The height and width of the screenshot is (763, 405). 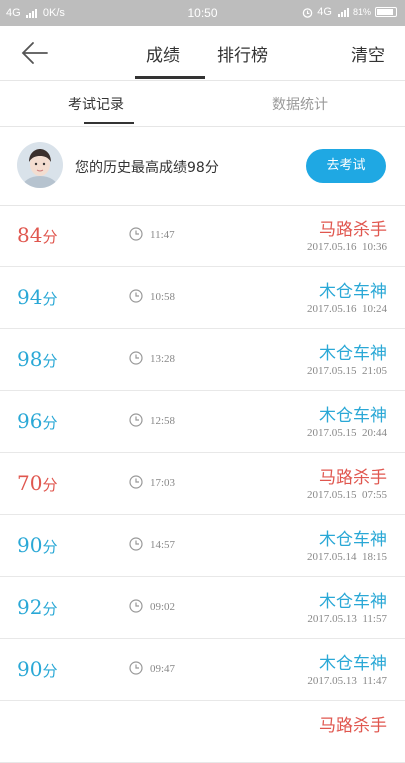 I want to click on record-time: 21:05, so click(x=374, y=371).